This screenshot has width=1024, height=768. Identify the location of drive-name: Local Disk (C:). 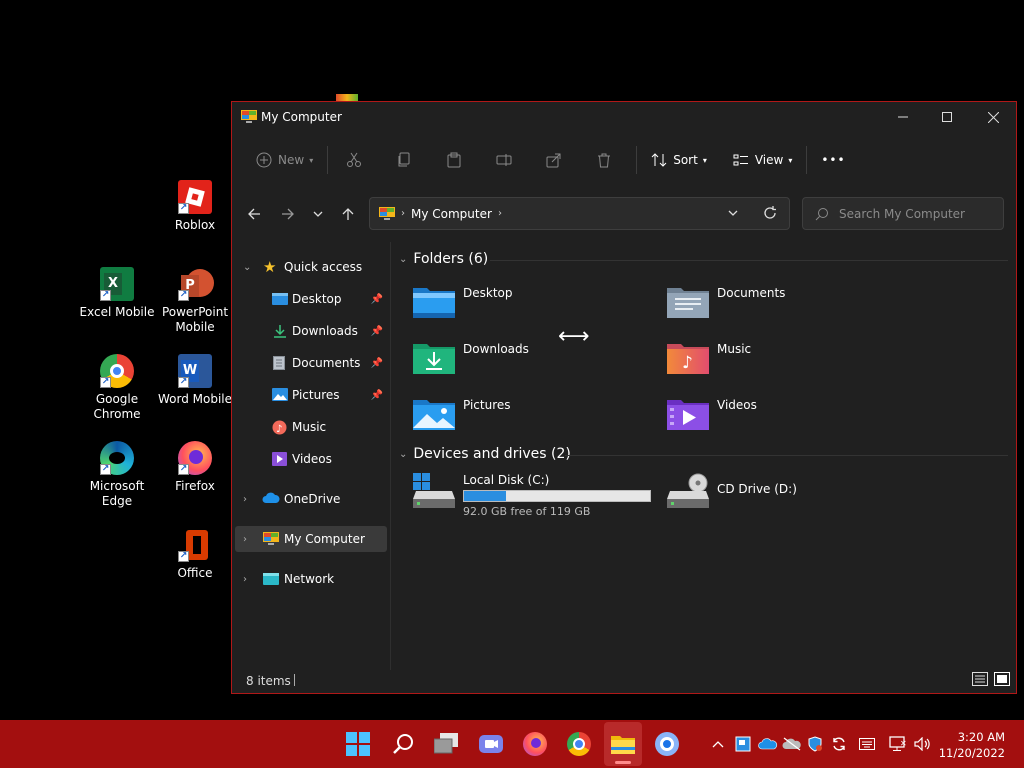
(506, 480).